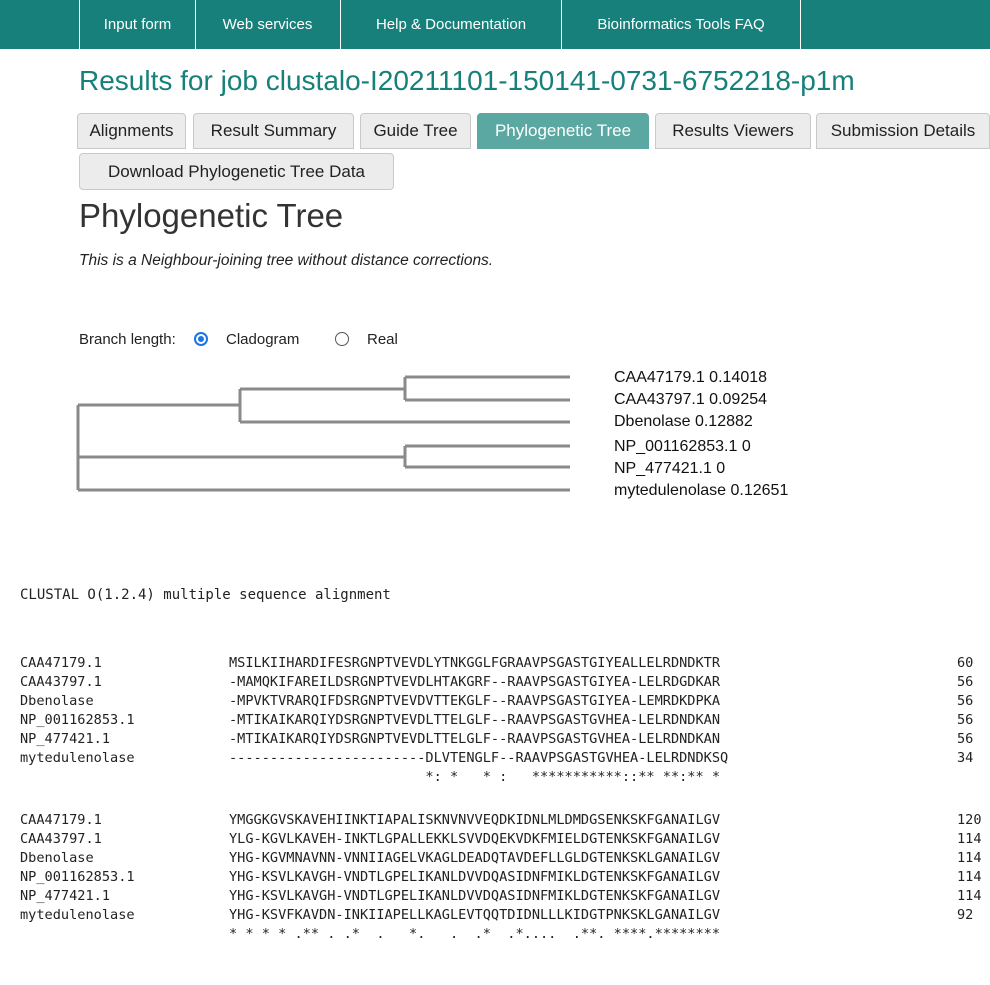 This screenshot has width=990, height=985. I want to click on section-title: Phylogenetic Tree, so click(211, 215).